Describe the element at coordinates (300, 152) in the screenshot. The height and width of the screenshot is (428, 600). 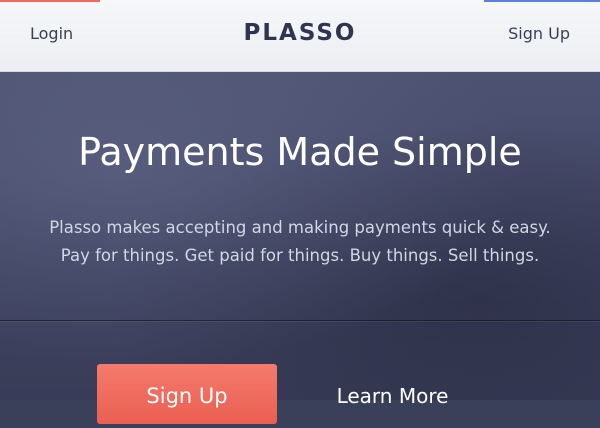
I see `hero-title: Payments Made Simple` at that location.